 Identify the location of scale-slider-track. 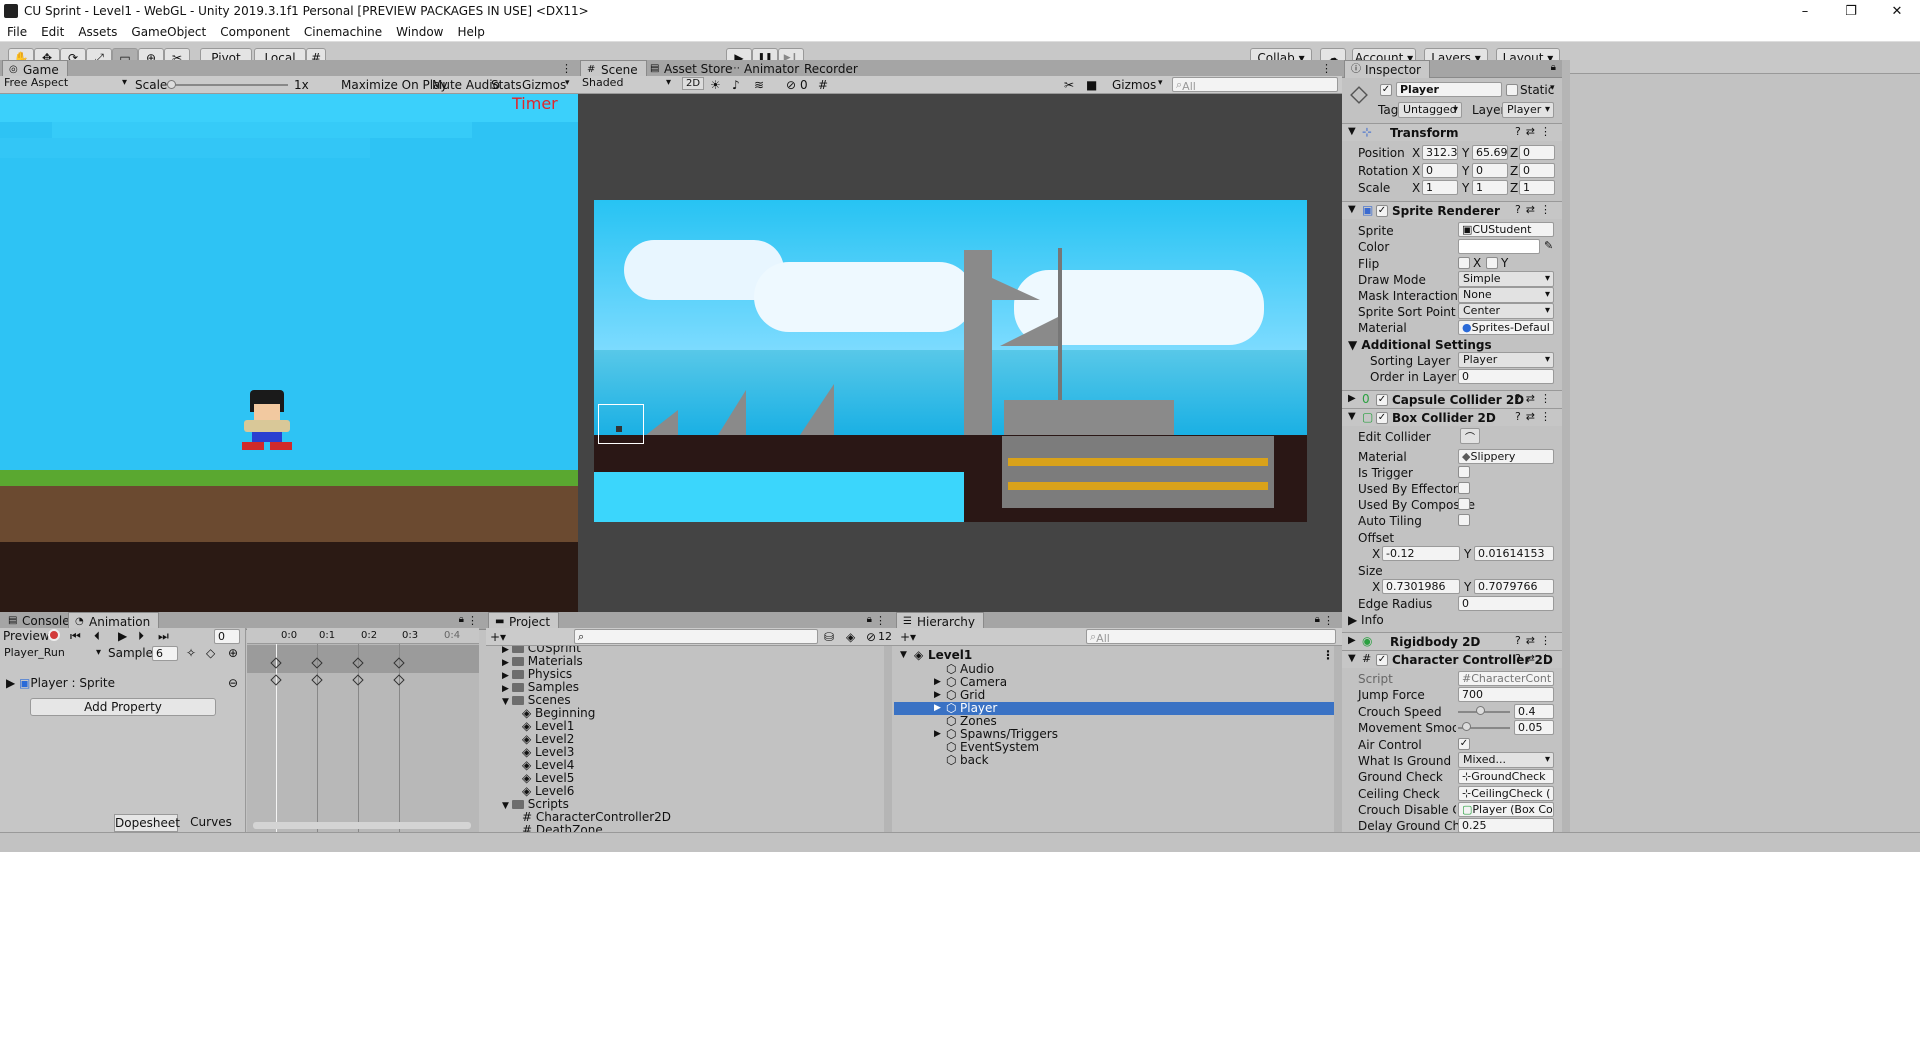
(229, 85).